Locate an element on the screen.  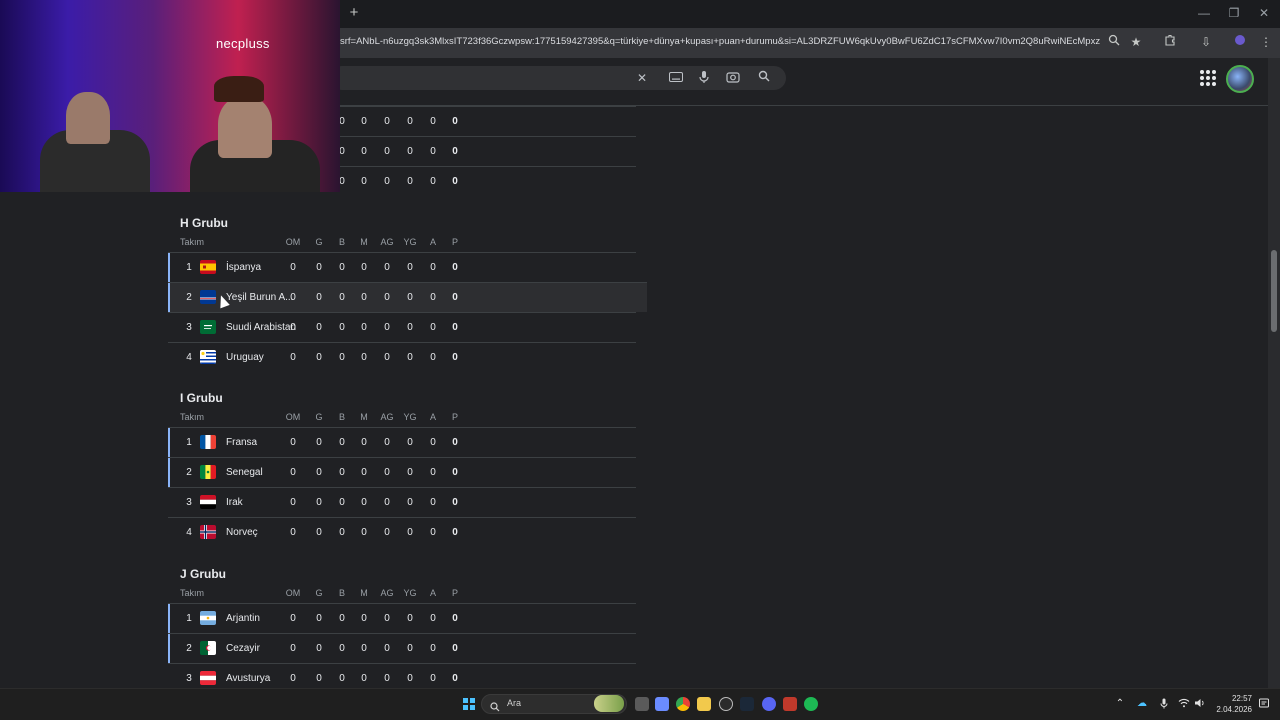
volume-icon is located at coordinates (1200, 704).